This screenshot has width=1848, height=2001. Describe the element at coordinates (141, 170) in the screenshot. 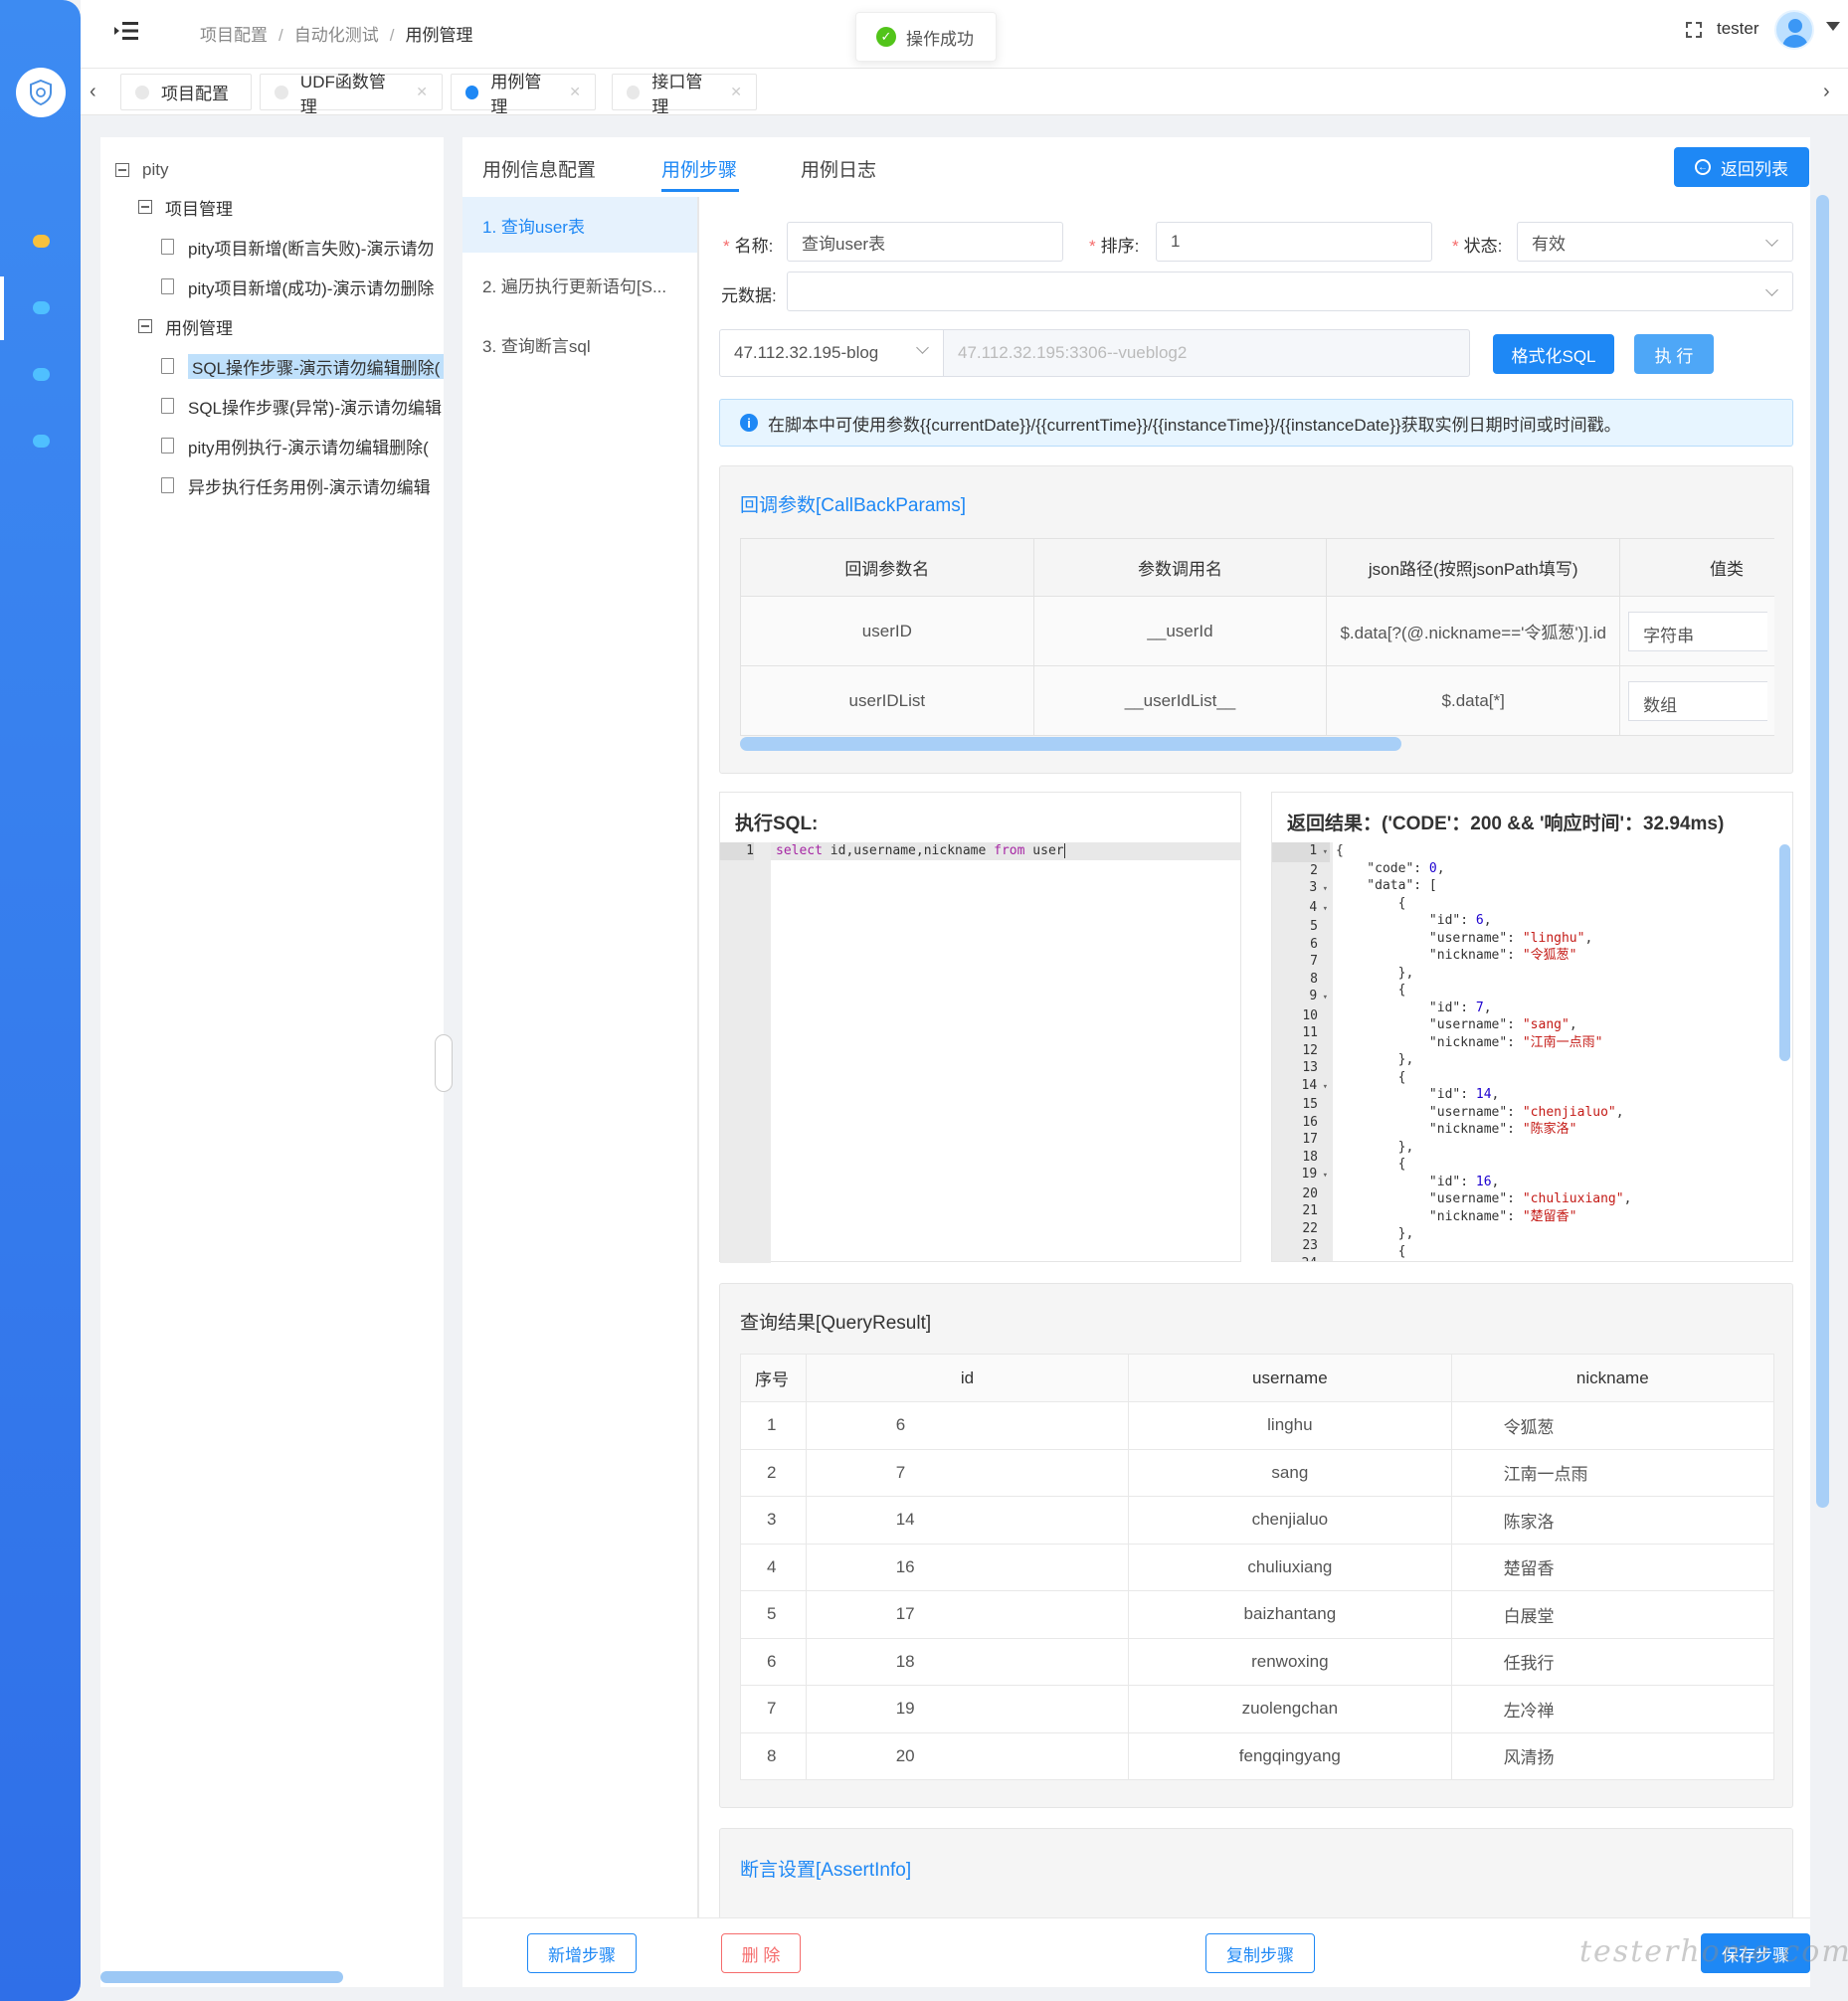

I see `tree-node-root: pity` at that location.